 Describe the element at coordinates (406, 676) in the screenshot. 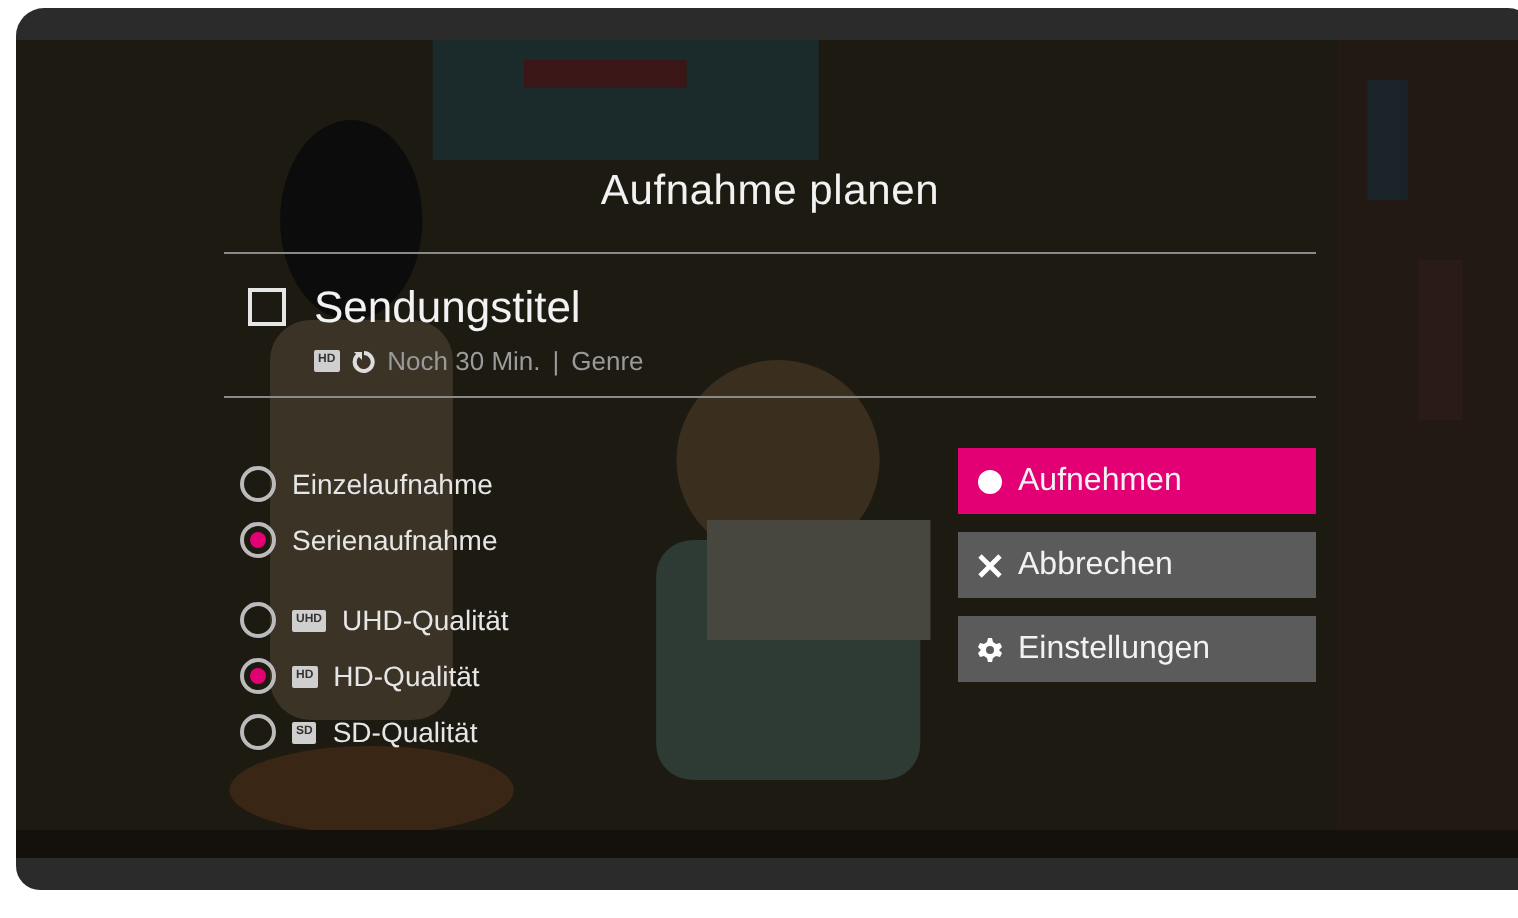

I see `option-label: HD-Qualität` at that location.